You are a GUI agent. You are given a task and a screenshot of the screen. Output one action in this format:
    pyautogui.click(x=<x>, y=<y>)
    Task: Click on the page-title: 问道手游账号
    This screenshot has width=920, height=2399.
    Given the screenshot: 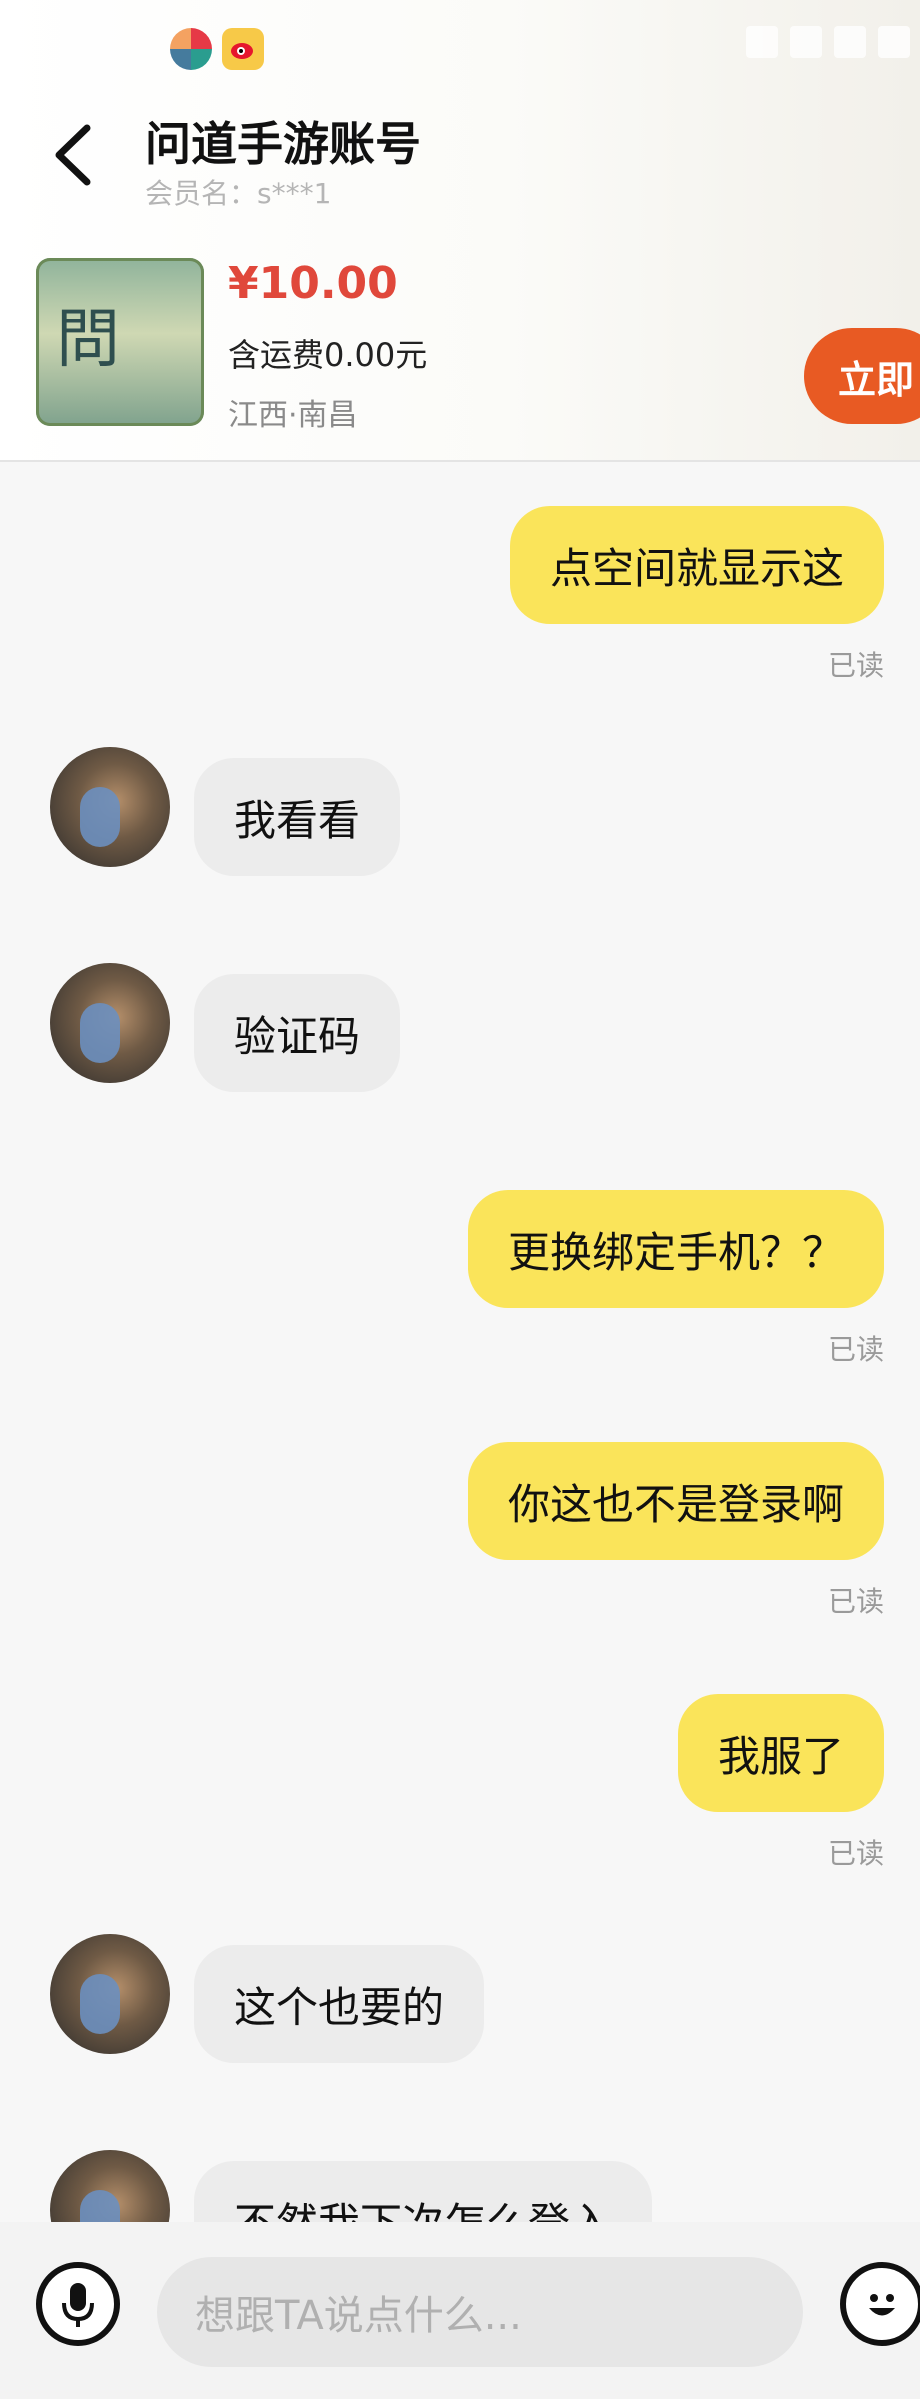 What is the action you would take?
    pyautogui.click(x=283, y=144)
    